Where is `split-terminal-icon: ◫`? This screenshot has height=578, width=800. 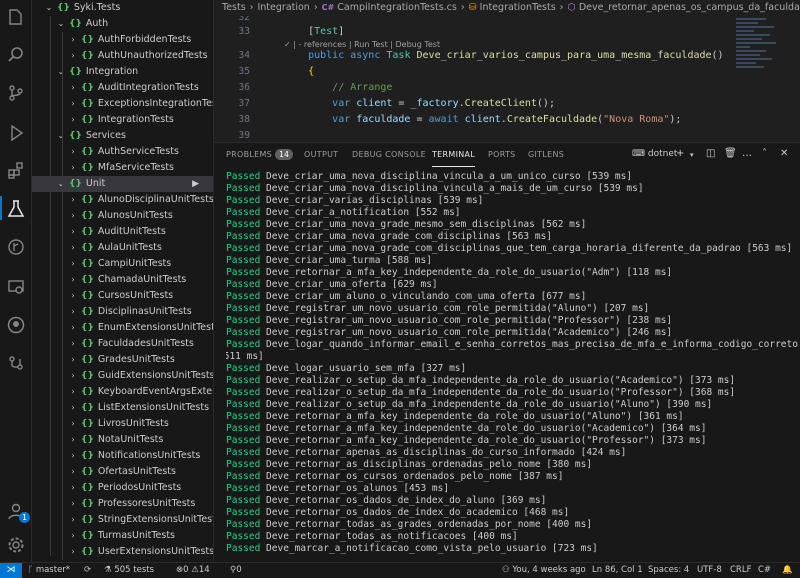 split-terminal-icon: ◫ is located at coordinates (710, 153).